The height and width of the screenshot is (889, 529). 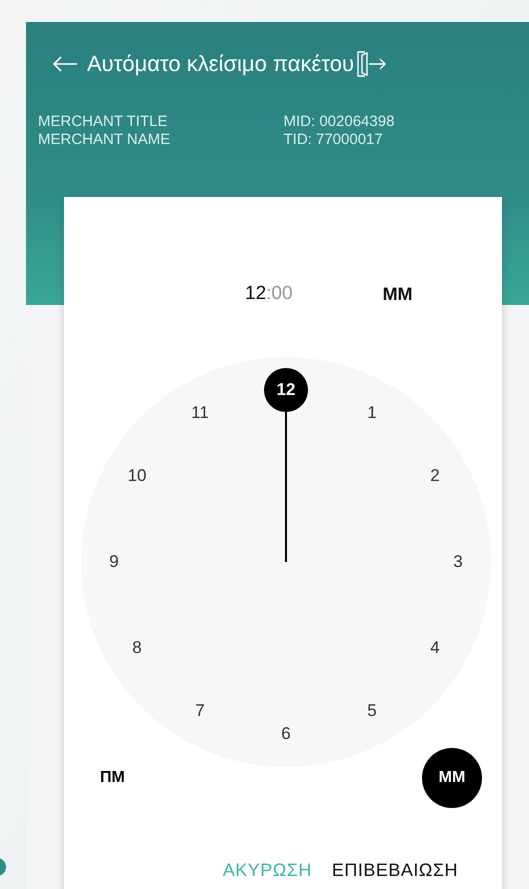 What do you see at coordinates (137, 648) in the screenshot?
I see `clock-number: 8` at bounding box center [137, 648].